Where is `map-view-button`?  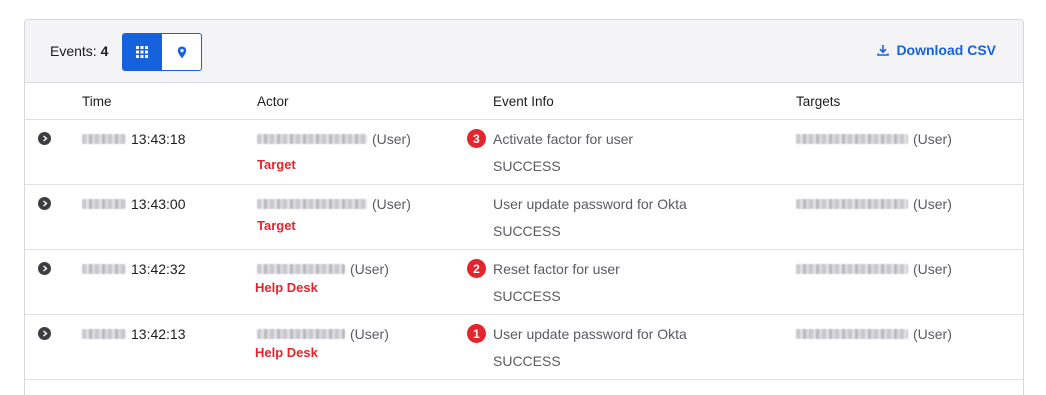 map-view-button is located at coordinates (182, 52).